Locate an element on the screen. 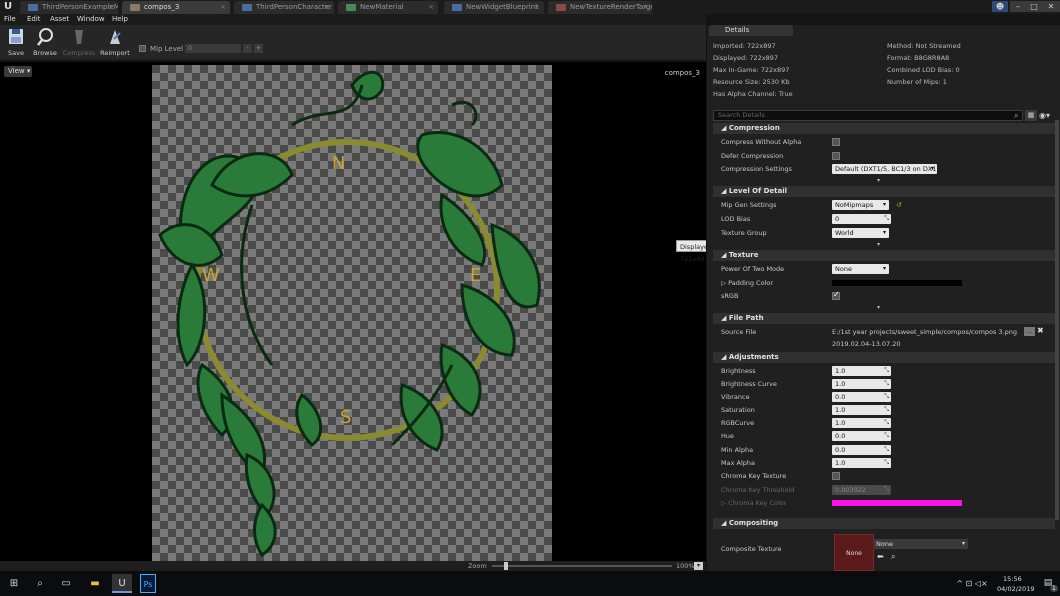 The image size is (1060, 596). texture-group-combo: World ▾ is located at coordinates (860, 233).